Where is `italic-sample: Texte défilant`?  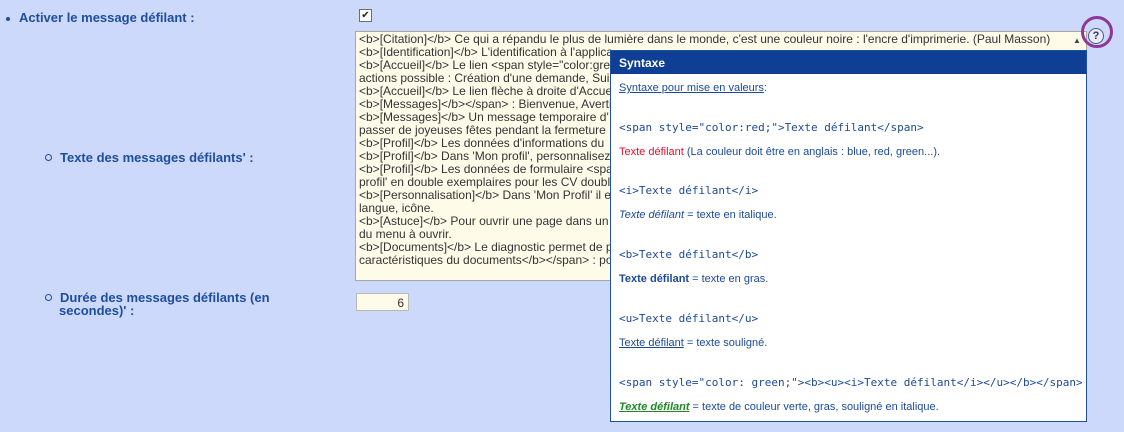
italic-sample: Texte défilant is located at coordinates (652, 215).